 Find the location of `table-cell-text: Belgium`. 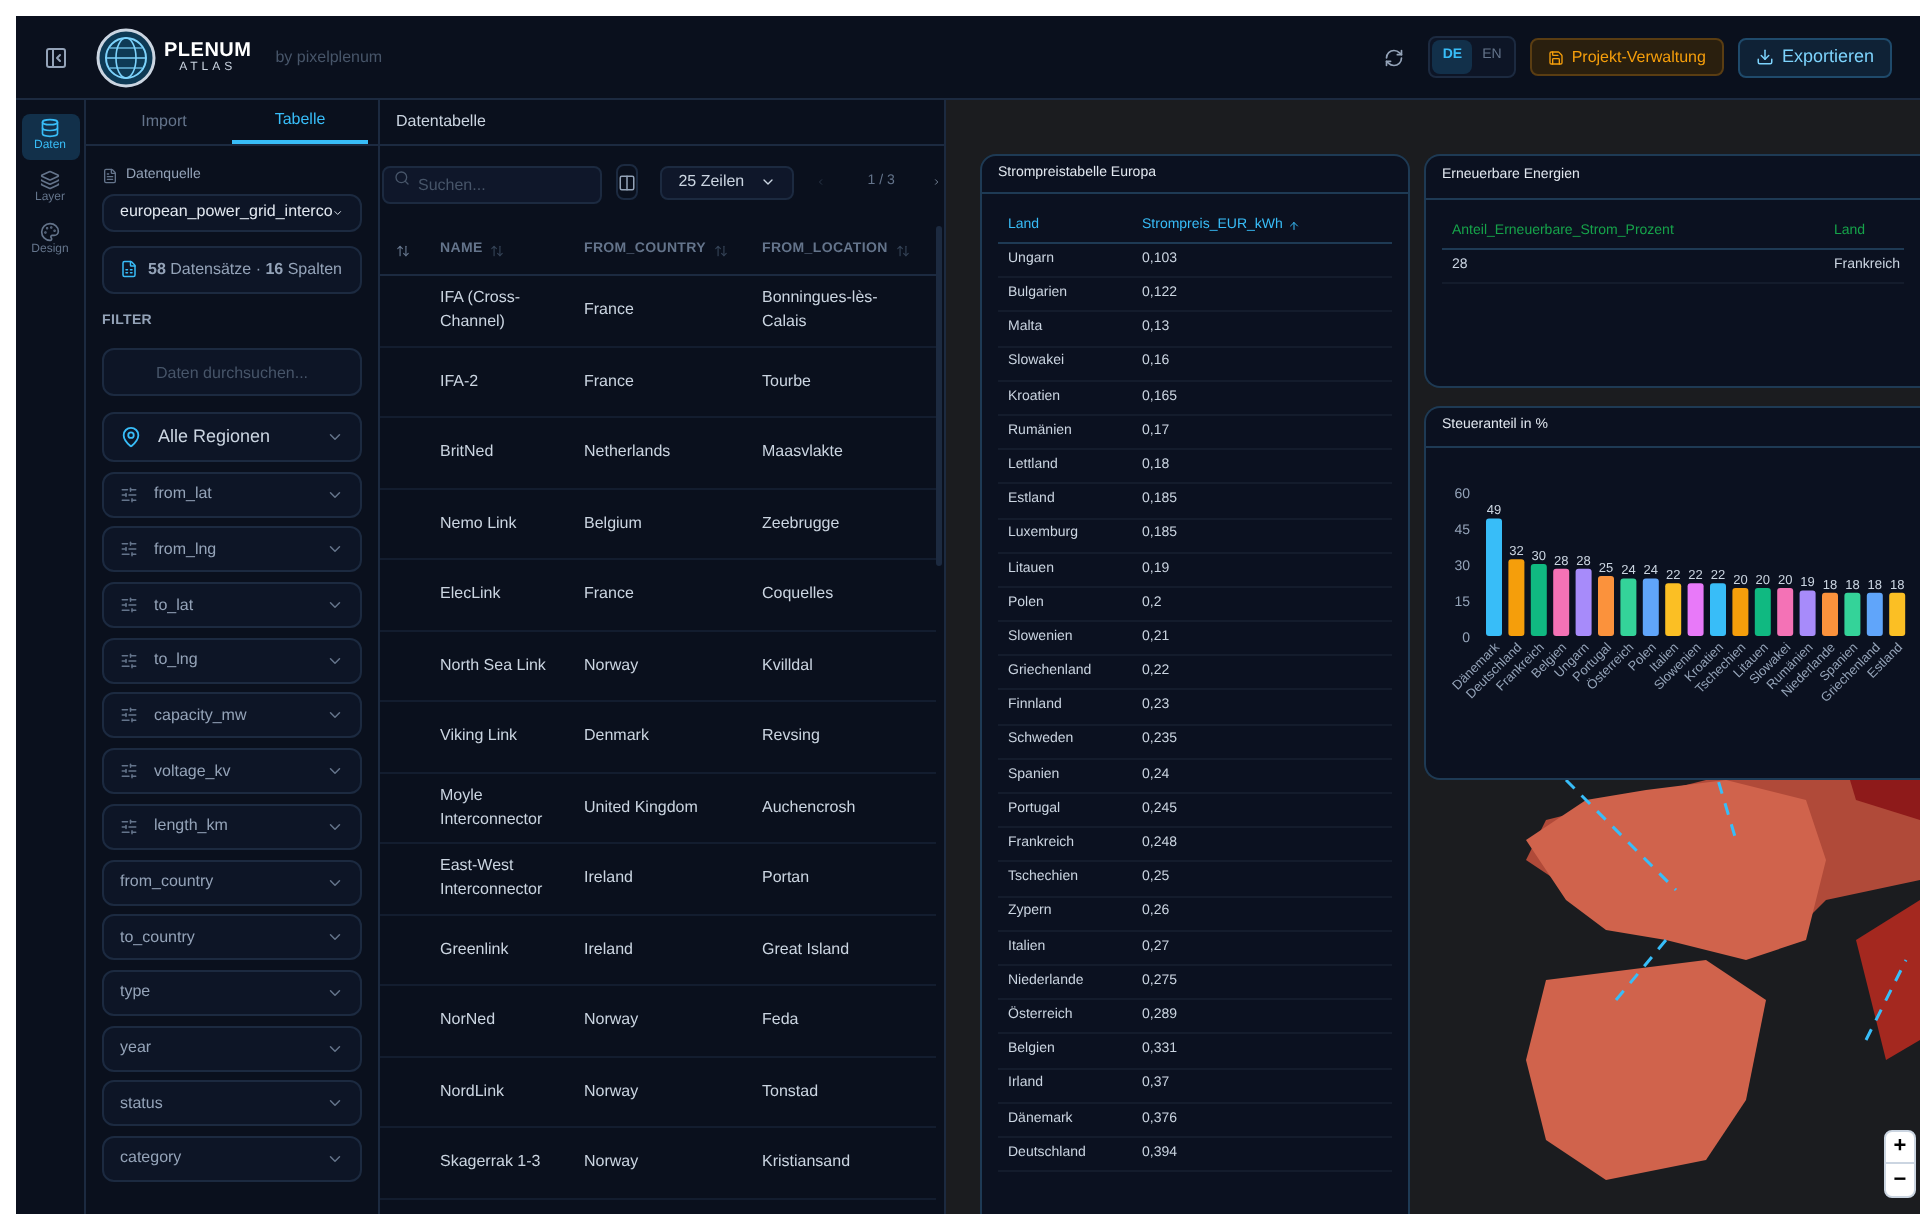

table-cell-text: Belgium is located at coordinates (614, 523).